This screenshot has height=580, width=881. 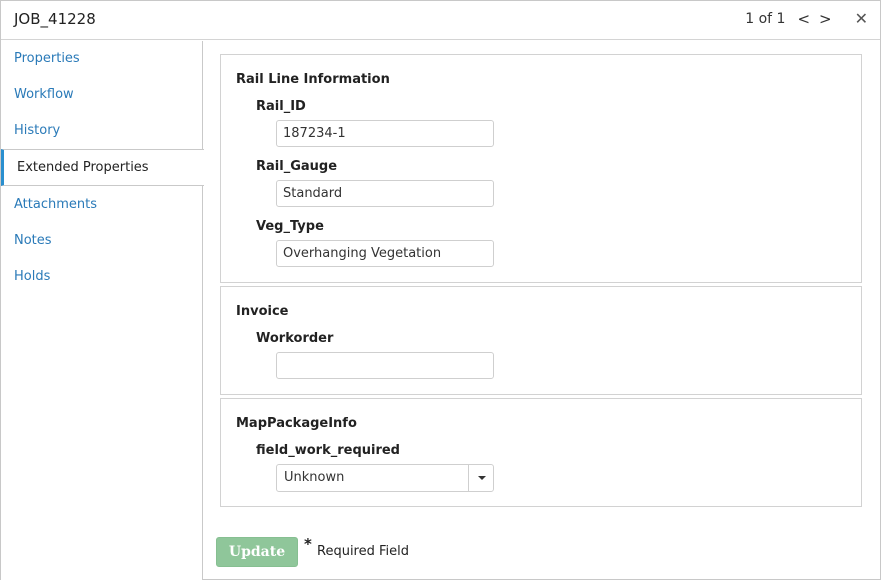 I want to click on previous-record-button: <, so click(x=803, y=19).